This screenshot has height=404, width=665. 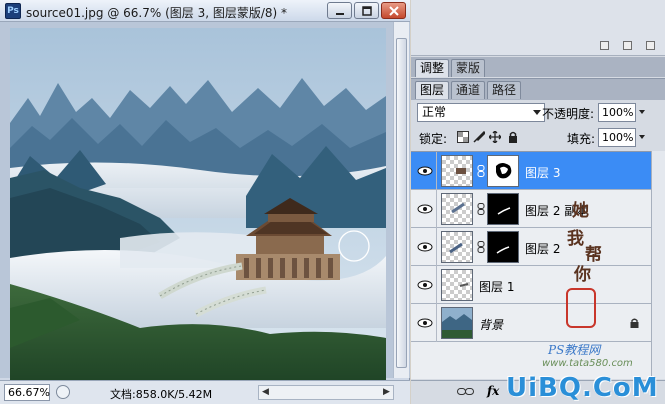 I want to click on layer-row-layer-3: 图层 3, so click(x=531, y=171).